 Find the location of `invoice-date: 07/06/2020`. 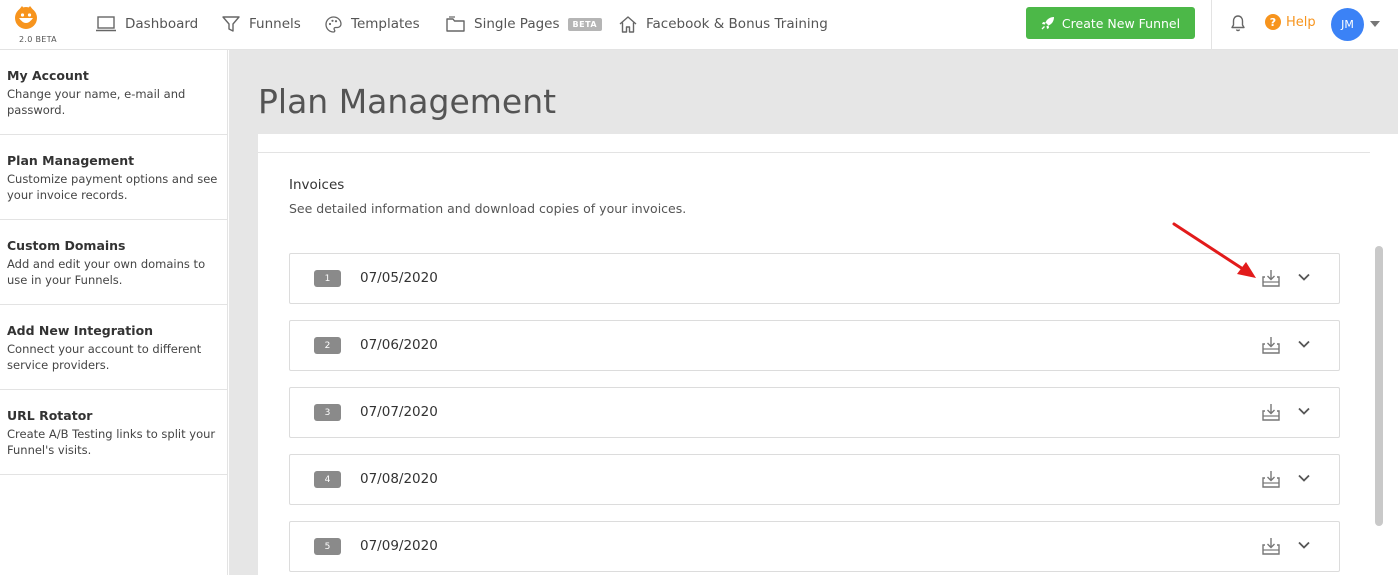

invoice-date: 07/06/2020 is located at coordinates (399, 345).